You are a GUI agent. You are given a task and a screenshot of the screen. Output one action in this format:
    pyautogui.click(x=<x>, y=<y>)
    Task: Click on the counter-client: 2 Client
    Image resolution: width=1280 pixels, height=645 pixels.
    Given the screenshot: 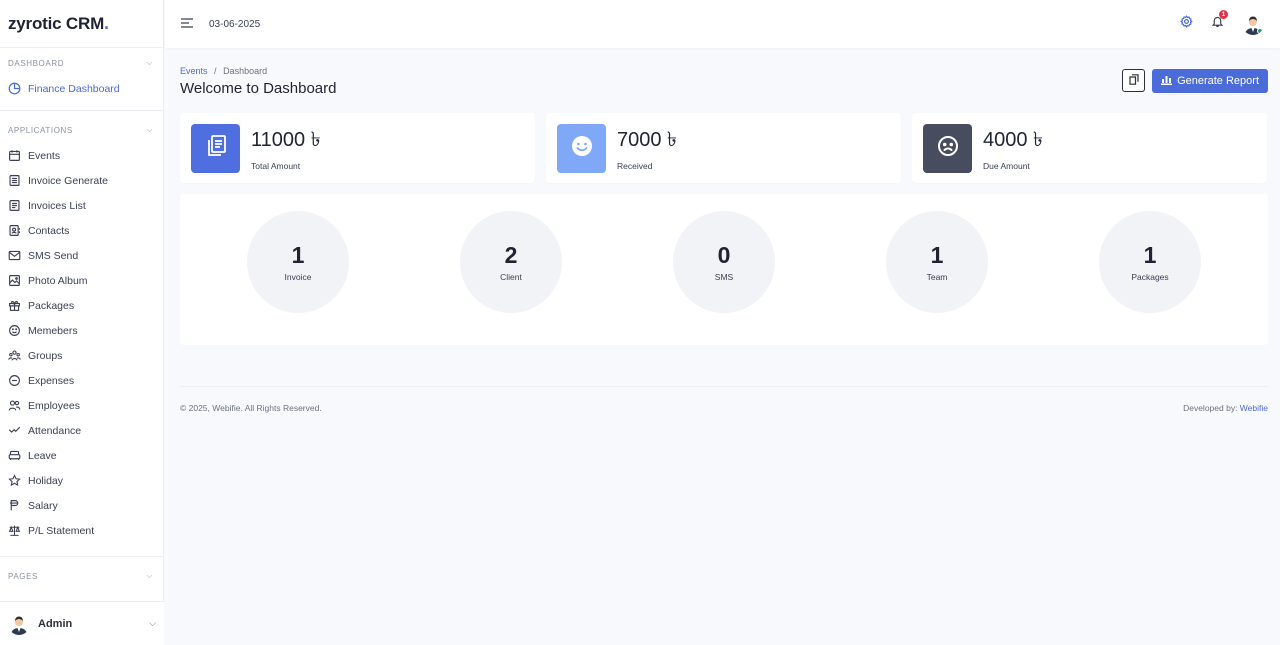 What is the action you would take?
    pyautogui.click(x=511, y=262)
    